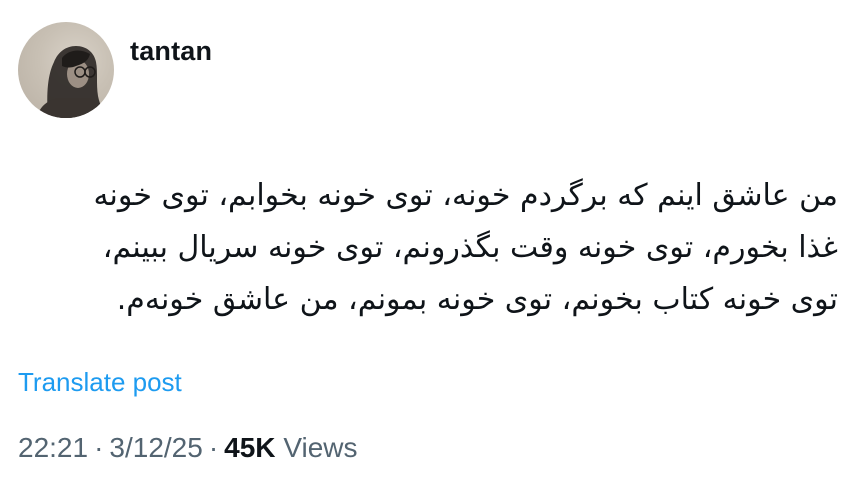 The image size is (857, 480). What do you see at coordinates (72, 82) in the screenshot?
I see `avatar-photo` at bounding box center [72, 82].